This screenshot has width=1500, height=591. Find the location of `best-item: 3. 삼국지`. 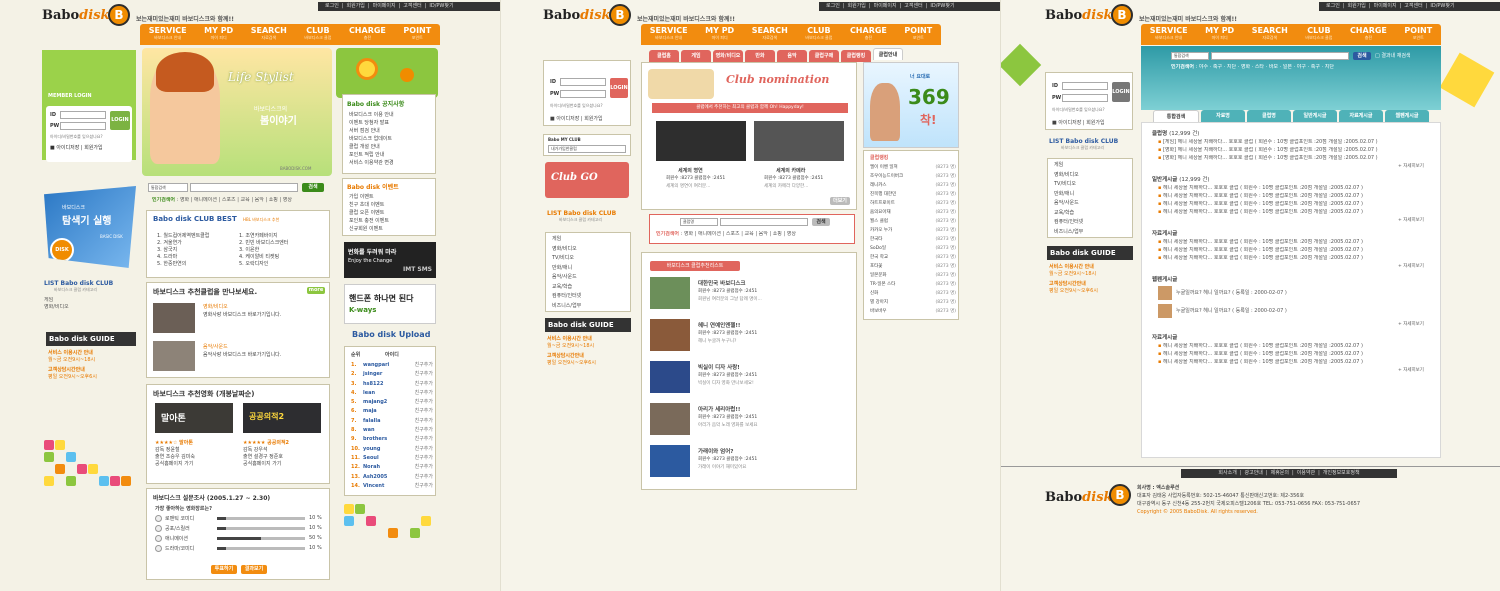

best-item: 3. 삼국지 is located at coordinates (183, 250).